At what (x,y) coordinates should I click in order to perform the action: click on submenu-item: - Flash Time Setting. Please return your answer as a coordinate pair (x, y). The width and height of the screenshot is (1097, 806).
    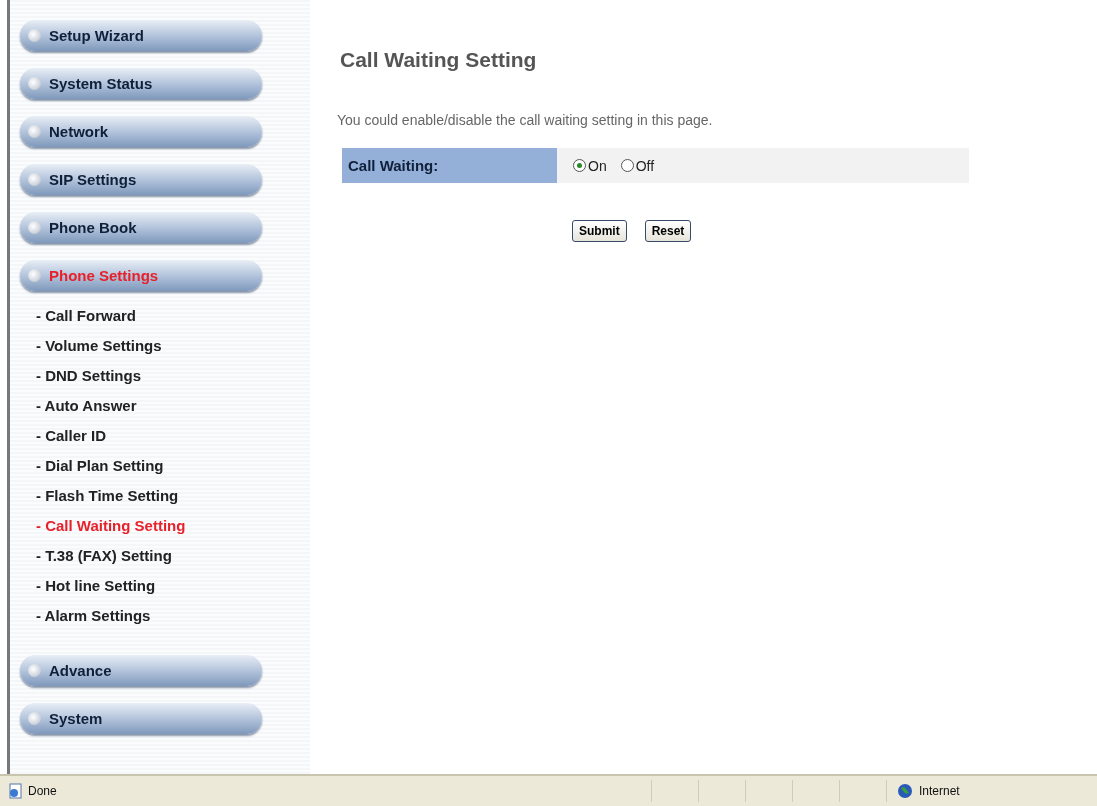
    Looking at the image, I should click on (173, 496).